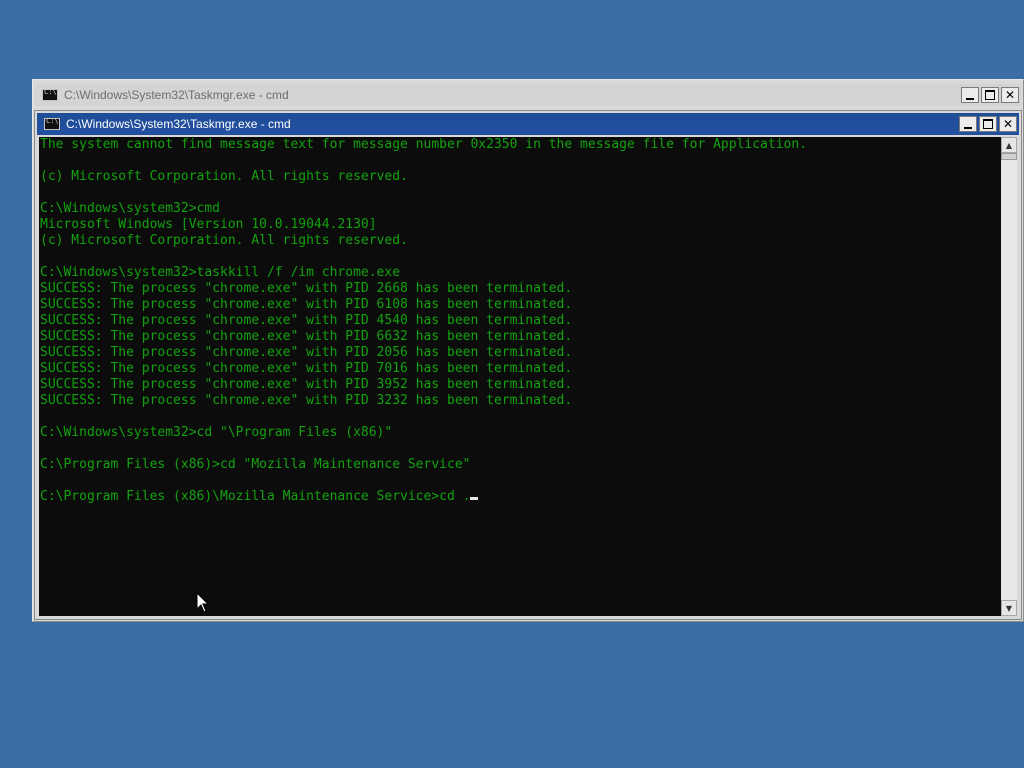  I want to click on vertical-scrollbar: ▲ ▼, so click(1009, 376).